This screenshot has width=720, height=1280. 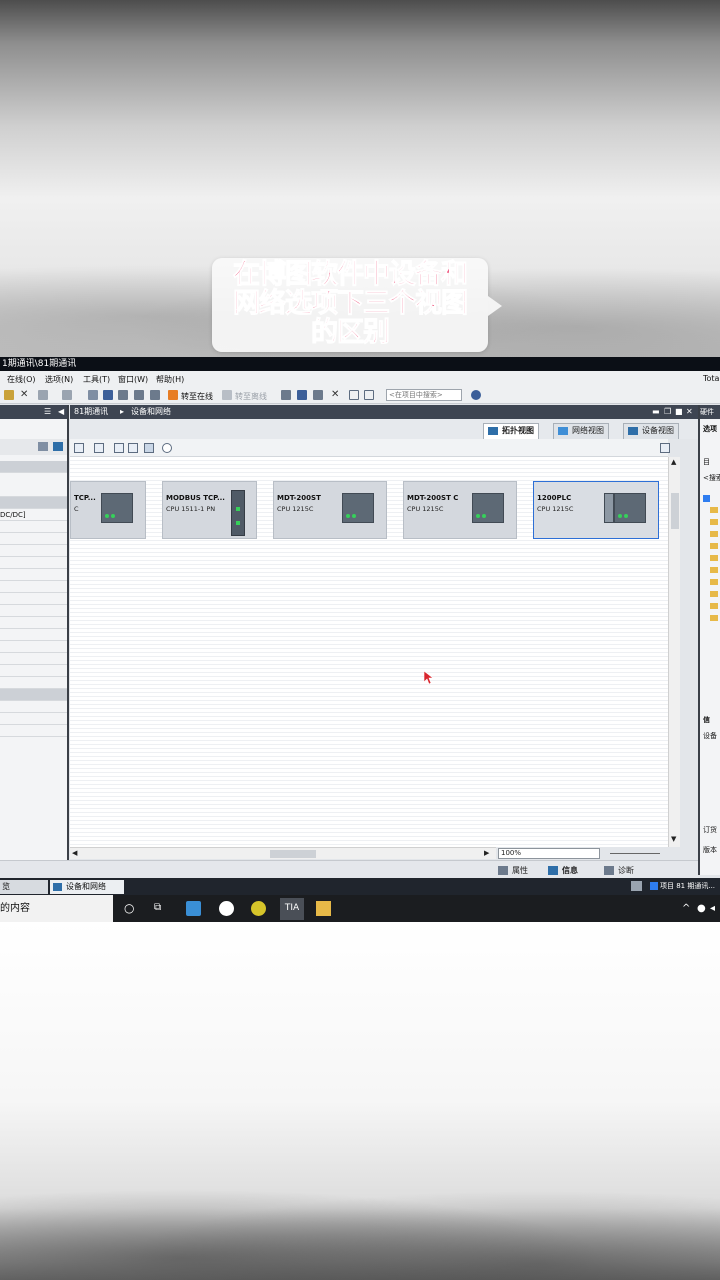 What do you see at coordinates (157, 907) in the screenshot?
I see `task-view-icon: ⧉` at bounding box center [157, 907].